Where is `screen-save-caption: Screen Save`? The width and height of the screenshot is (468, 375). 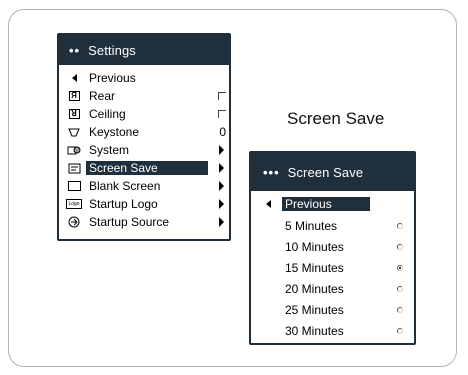
screen-save-caption: Screen Save is located at coordinates (336, 118).